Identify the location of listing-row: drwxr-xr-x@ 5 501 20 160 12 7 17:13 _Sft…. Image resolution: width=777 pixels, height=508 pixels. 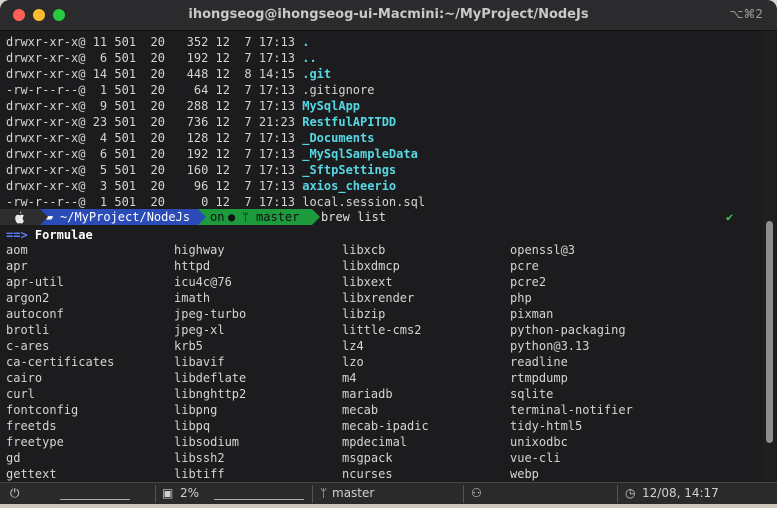
(201, 170).